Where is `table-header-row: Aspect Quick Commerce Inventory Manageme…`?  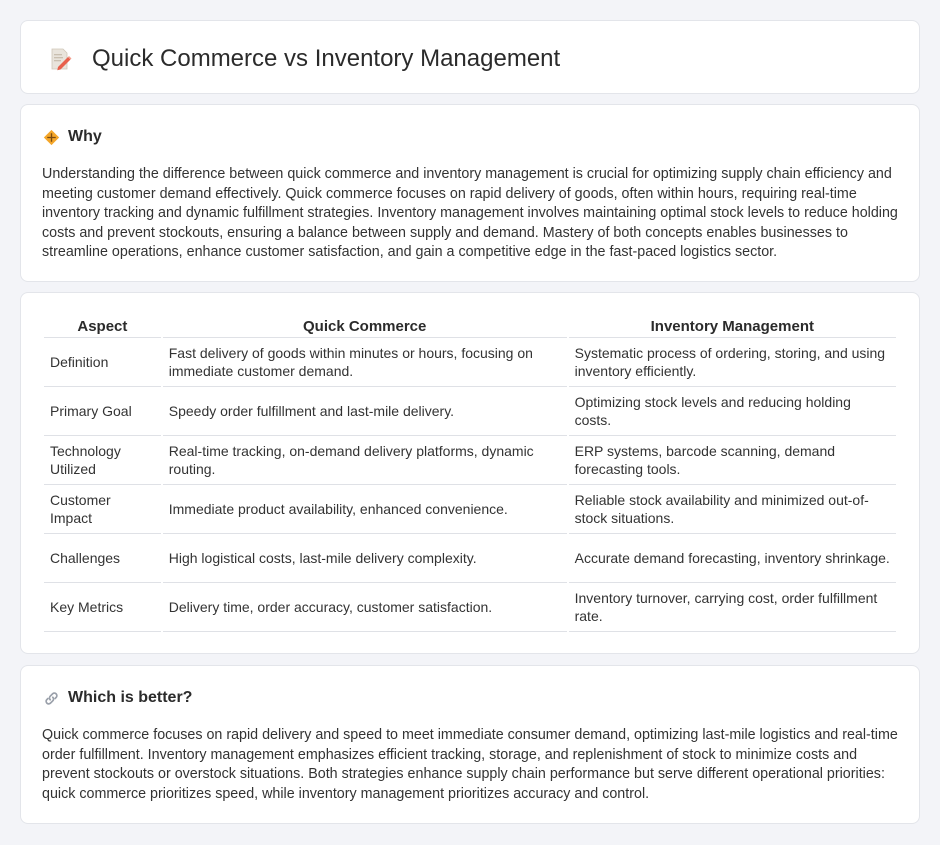
table-header-row: Aspect Quick Commerce Inventory Manageme… is located at coordinates (470, 327).